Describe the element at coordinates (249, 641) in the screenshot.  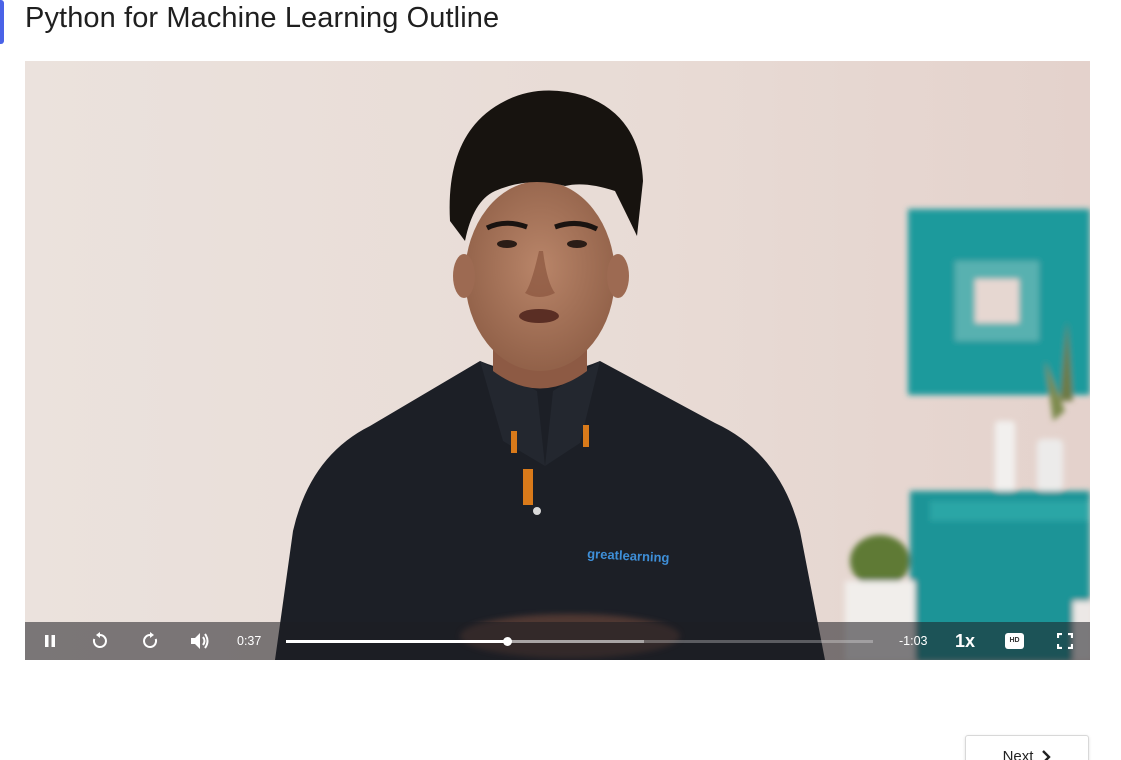
I see `current-time: 0:37` at that location.